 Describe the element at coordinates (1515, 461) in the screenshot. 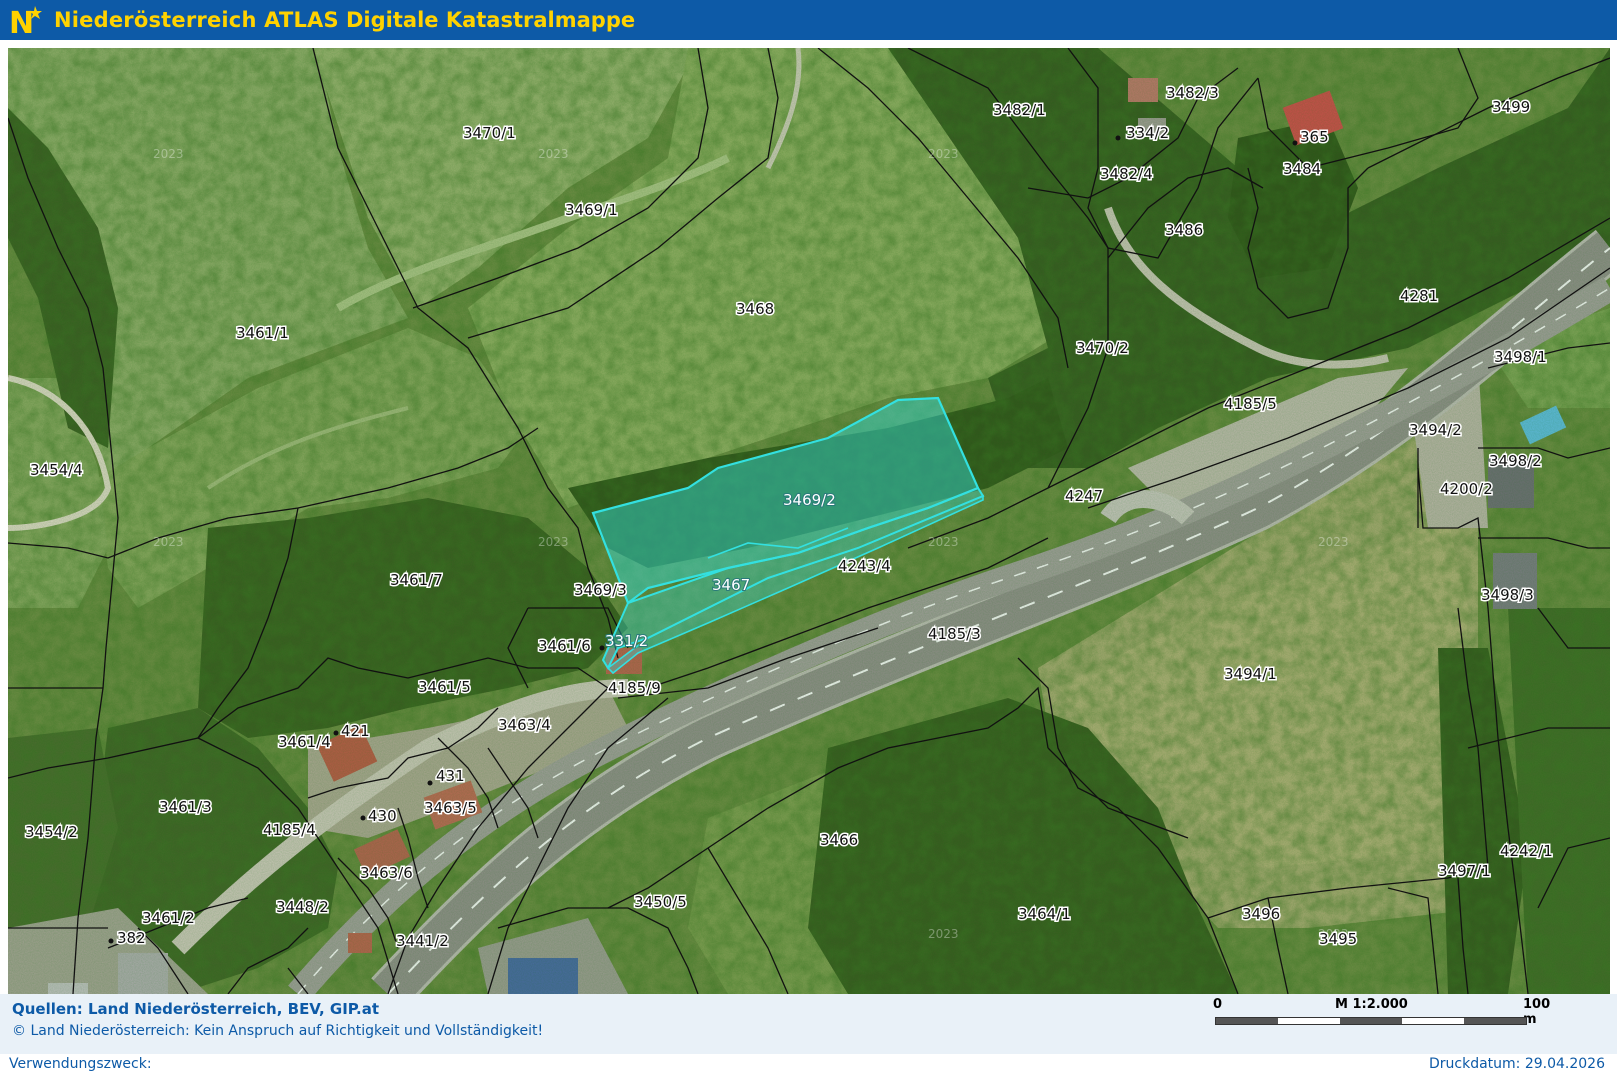

I see `parcel-label: 3498/2` at that location.